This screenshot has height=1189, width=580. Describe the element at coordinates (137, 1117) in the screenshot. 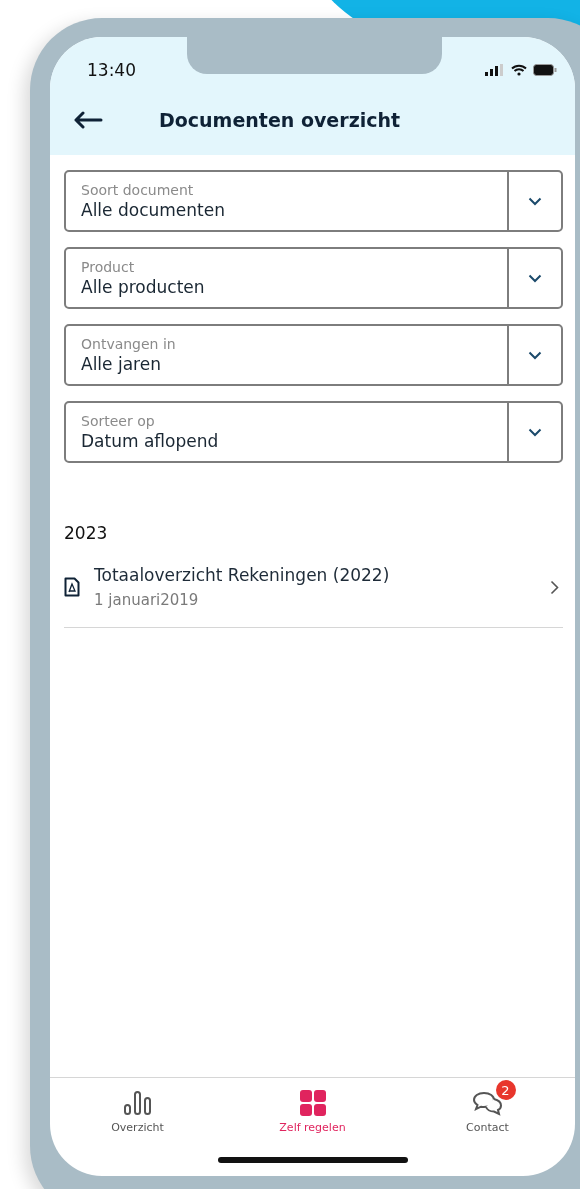

I see `tab-bar-item: Overzicht` at that location.